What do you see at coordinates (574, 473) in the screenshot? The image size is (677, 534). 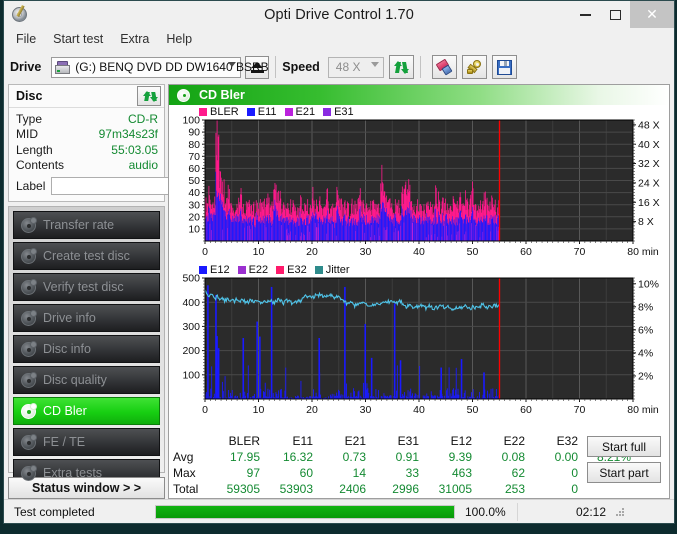 I see `cell: 0` at bounding box center [574, 473].